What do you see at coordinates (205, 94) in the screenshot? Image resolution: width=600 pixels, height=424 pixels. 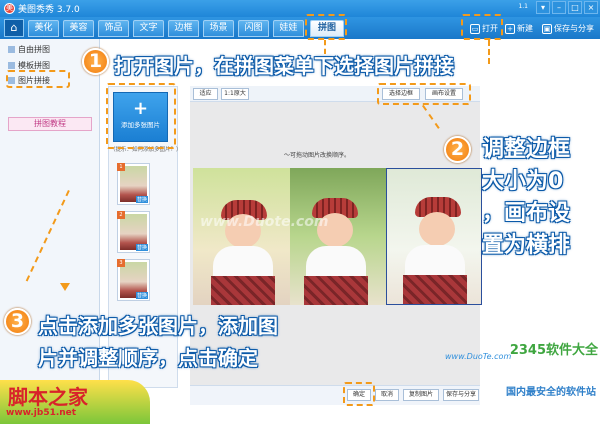 I see `fit-button: 适应` at bounding box center [205, 94].